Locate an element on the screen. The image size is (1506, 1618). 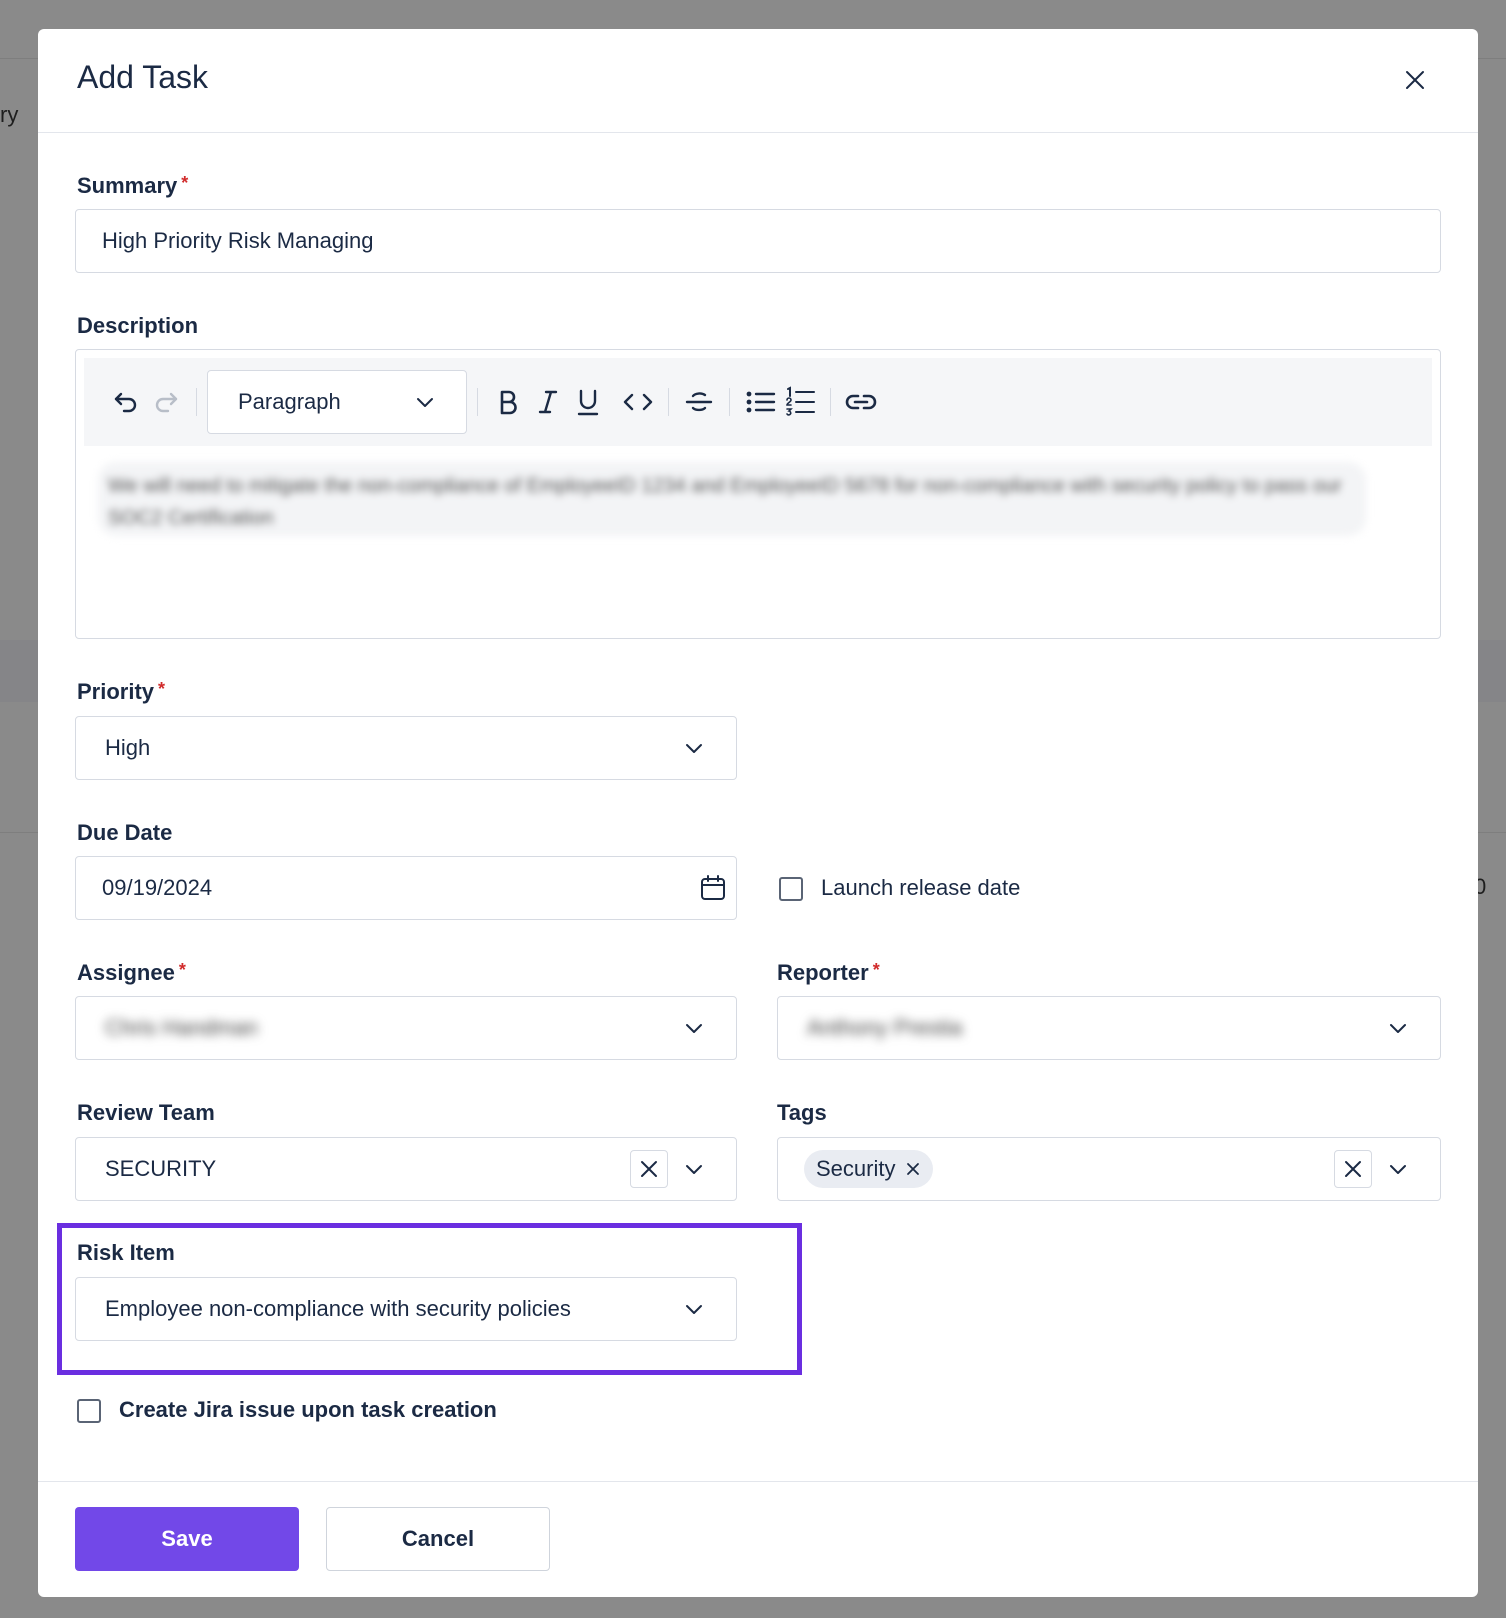
summary-input: High Priority Risk Managing is located at coordinates (758, 241).